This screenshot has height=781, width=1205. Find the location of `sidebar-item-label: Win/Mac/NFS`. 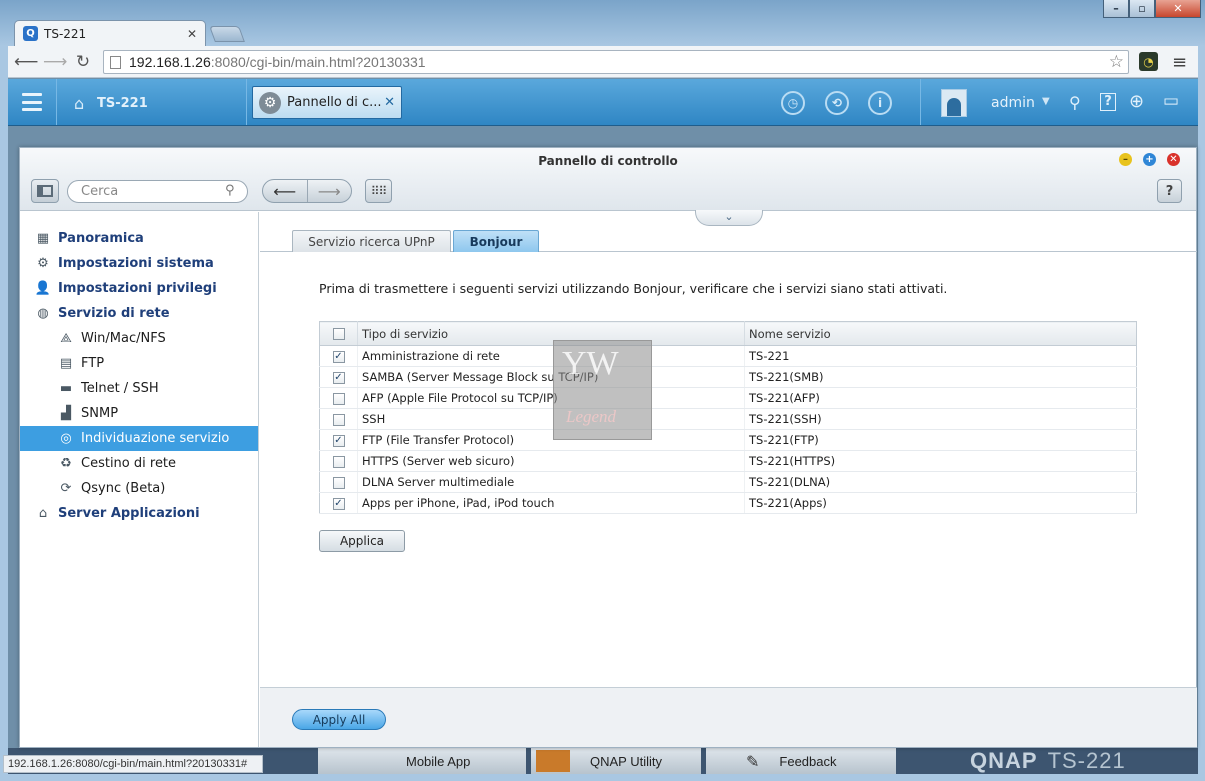

sidebar-item-label: Win/Mac/NFS is located at coordinates (123, 338).